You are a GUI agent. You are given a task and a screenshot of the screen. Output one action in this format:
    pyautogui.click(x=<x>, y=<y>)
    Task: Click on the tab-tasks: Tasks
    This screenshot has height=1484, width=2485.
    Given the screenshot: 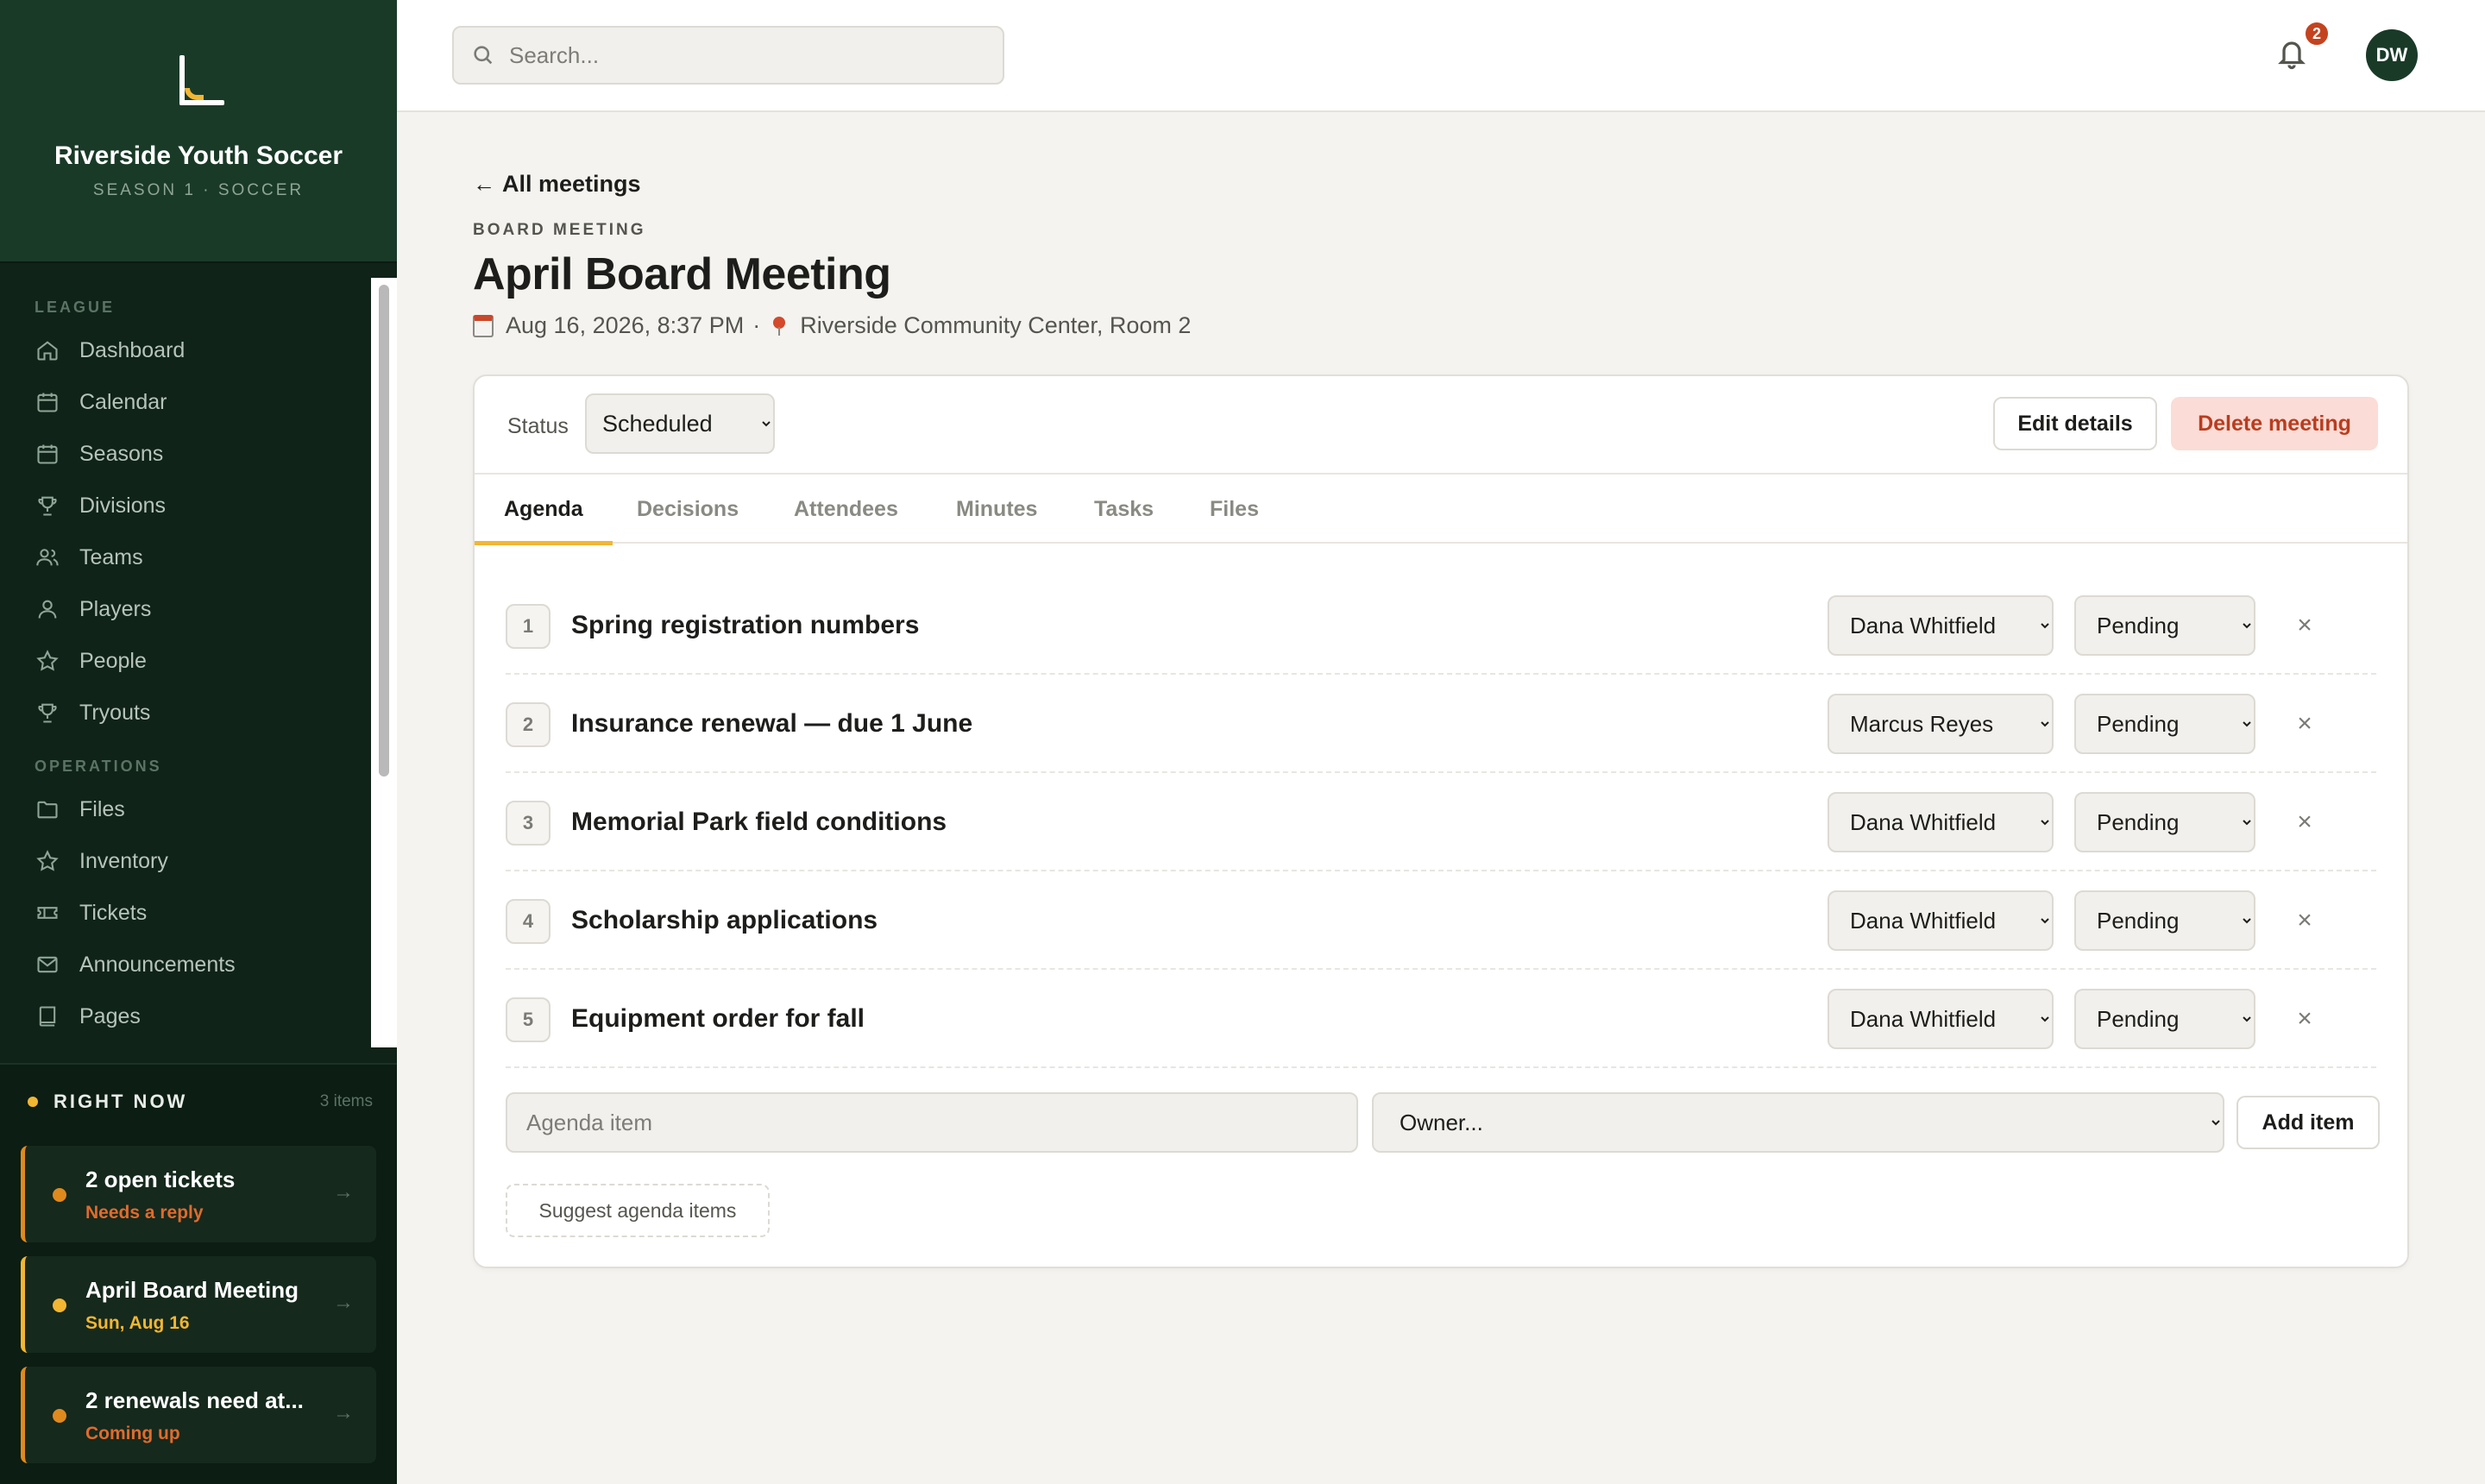 What is the action you would take?
    pyautogui.click(x=1124, y=509)
    